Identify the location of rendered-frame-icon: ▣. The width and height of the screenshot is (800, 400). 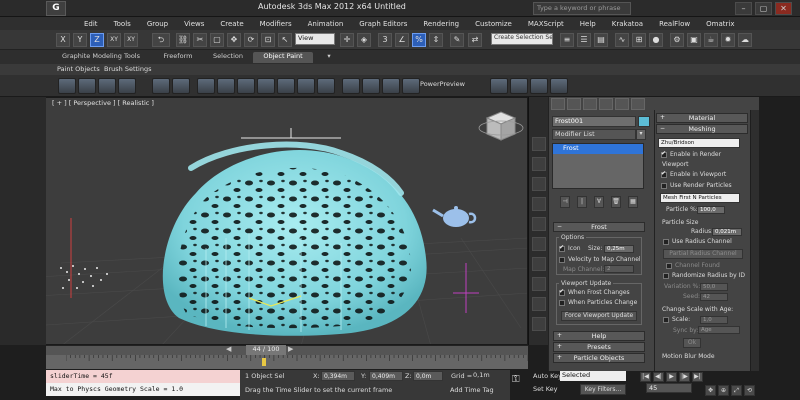
(694, 40).